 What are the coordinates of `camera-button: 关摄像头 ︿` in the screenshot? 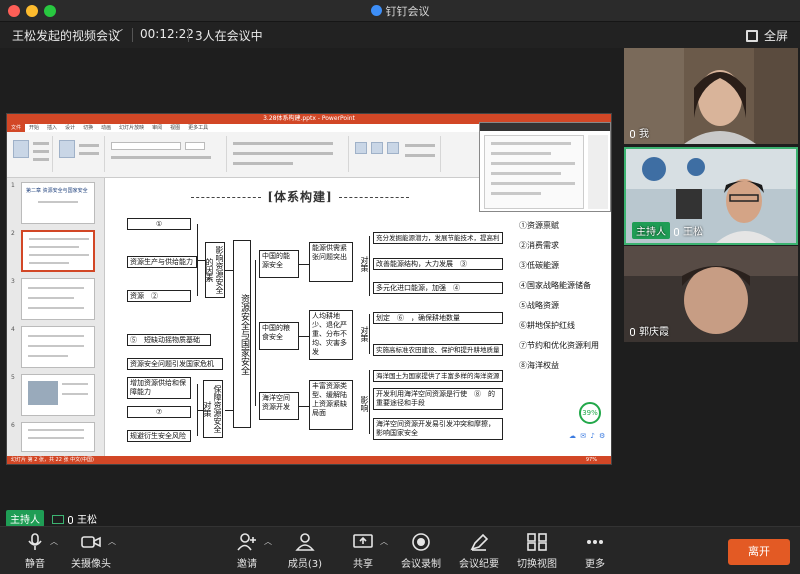 It's located at (91, 551).